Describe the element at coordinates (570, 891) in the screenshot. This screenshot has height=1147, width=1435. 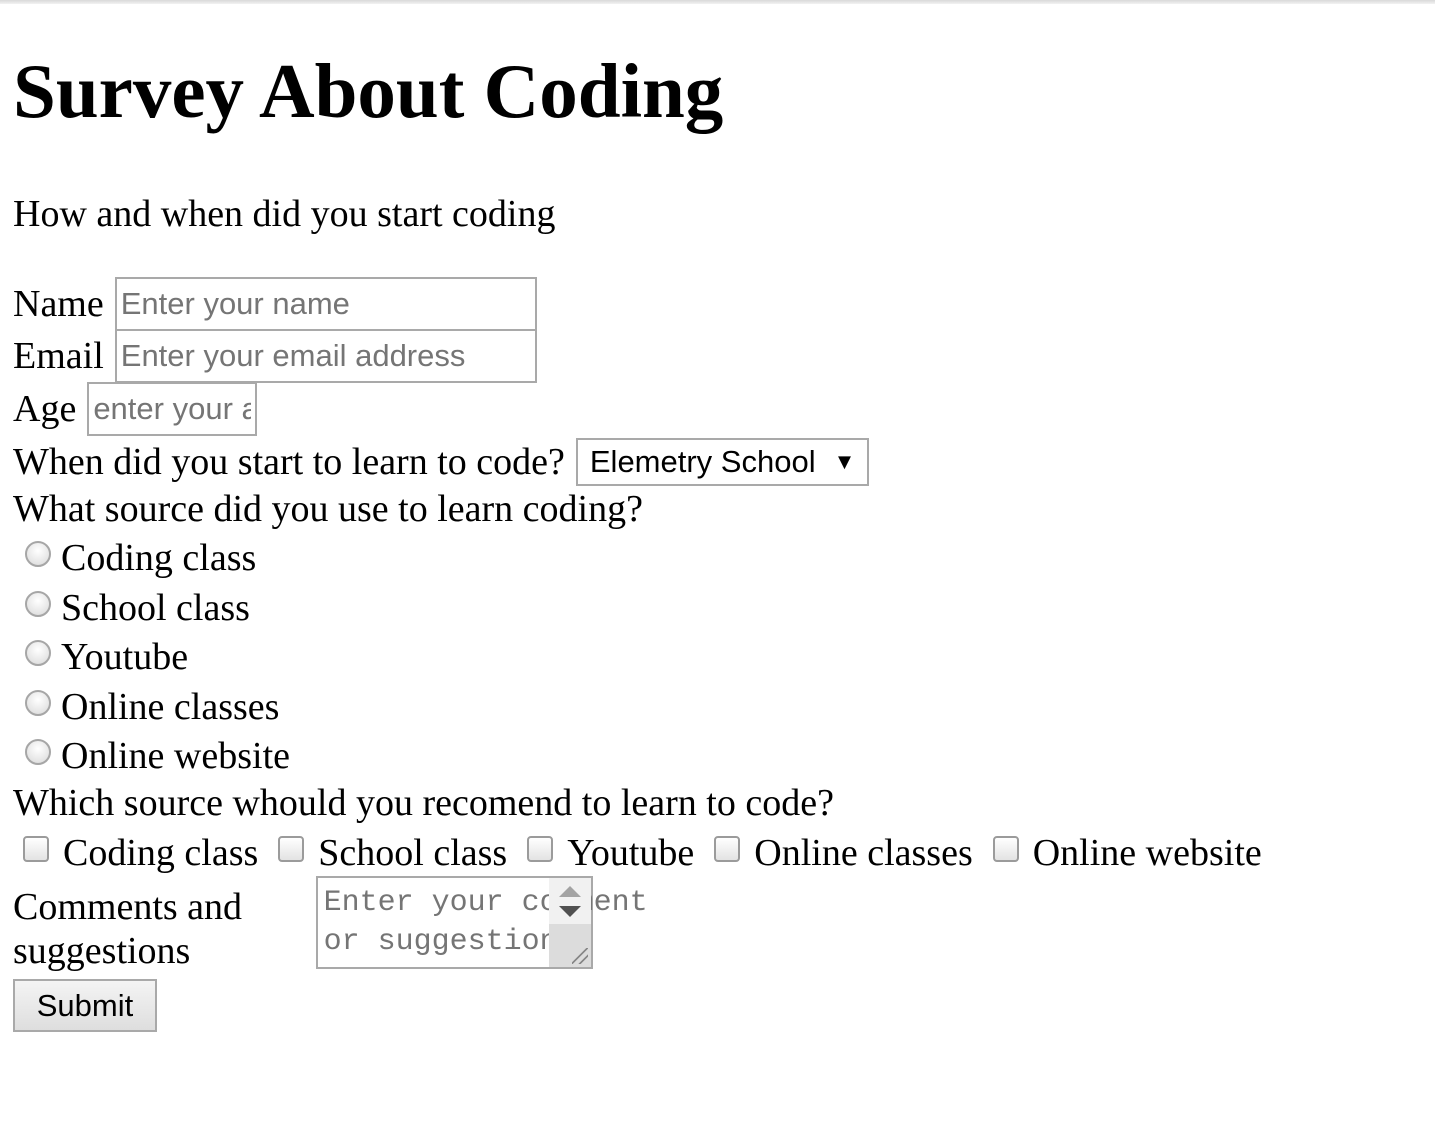
I see `scroll-up-icon` at that location.